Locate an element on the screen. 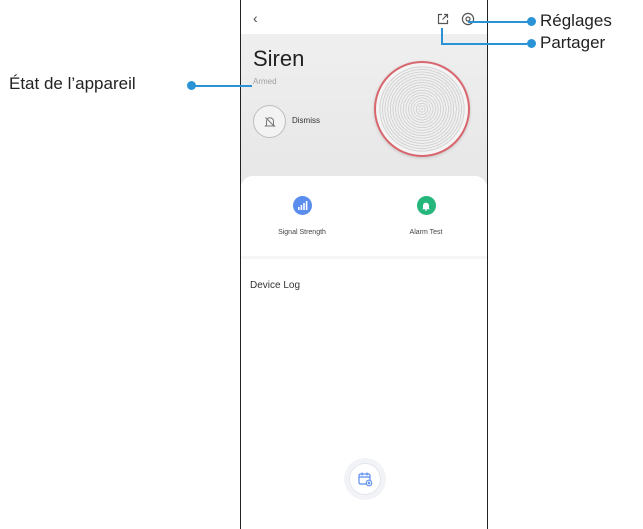 This screenshot has width=643, height=529. settings-callout-dot is located at coordinates (531, 21).